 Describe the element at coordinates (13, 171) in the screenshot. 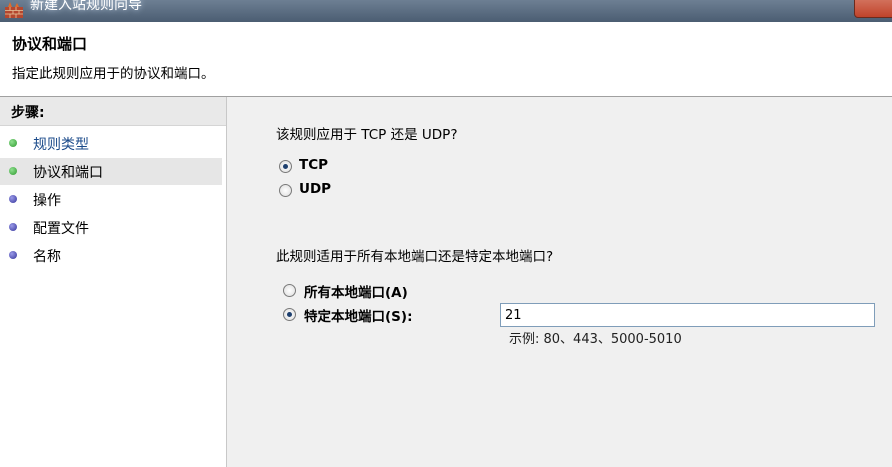

I see `step-current-icon` at that location.